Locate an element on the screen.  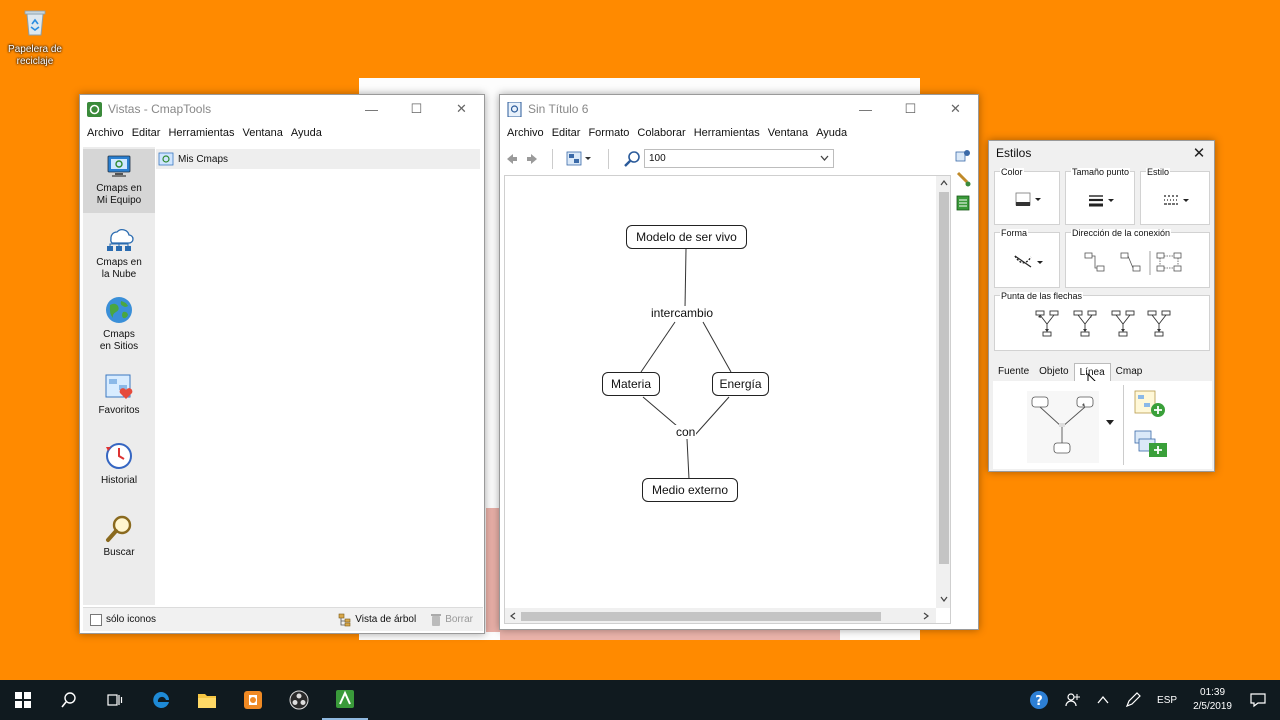
tab-fuente: Fuente is located at coordinates (1013, 372).